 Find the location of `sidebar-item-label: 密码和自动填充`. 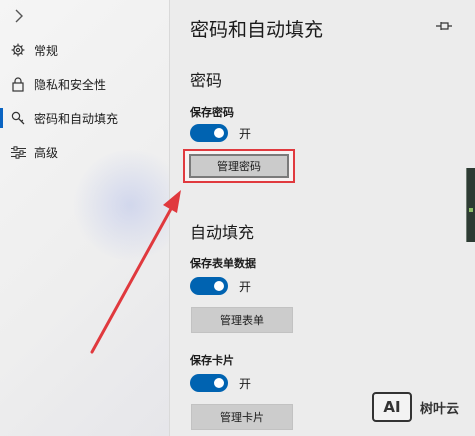

sidebar-item-label: 密码和自动填充 is located at coordinates (76, 118).